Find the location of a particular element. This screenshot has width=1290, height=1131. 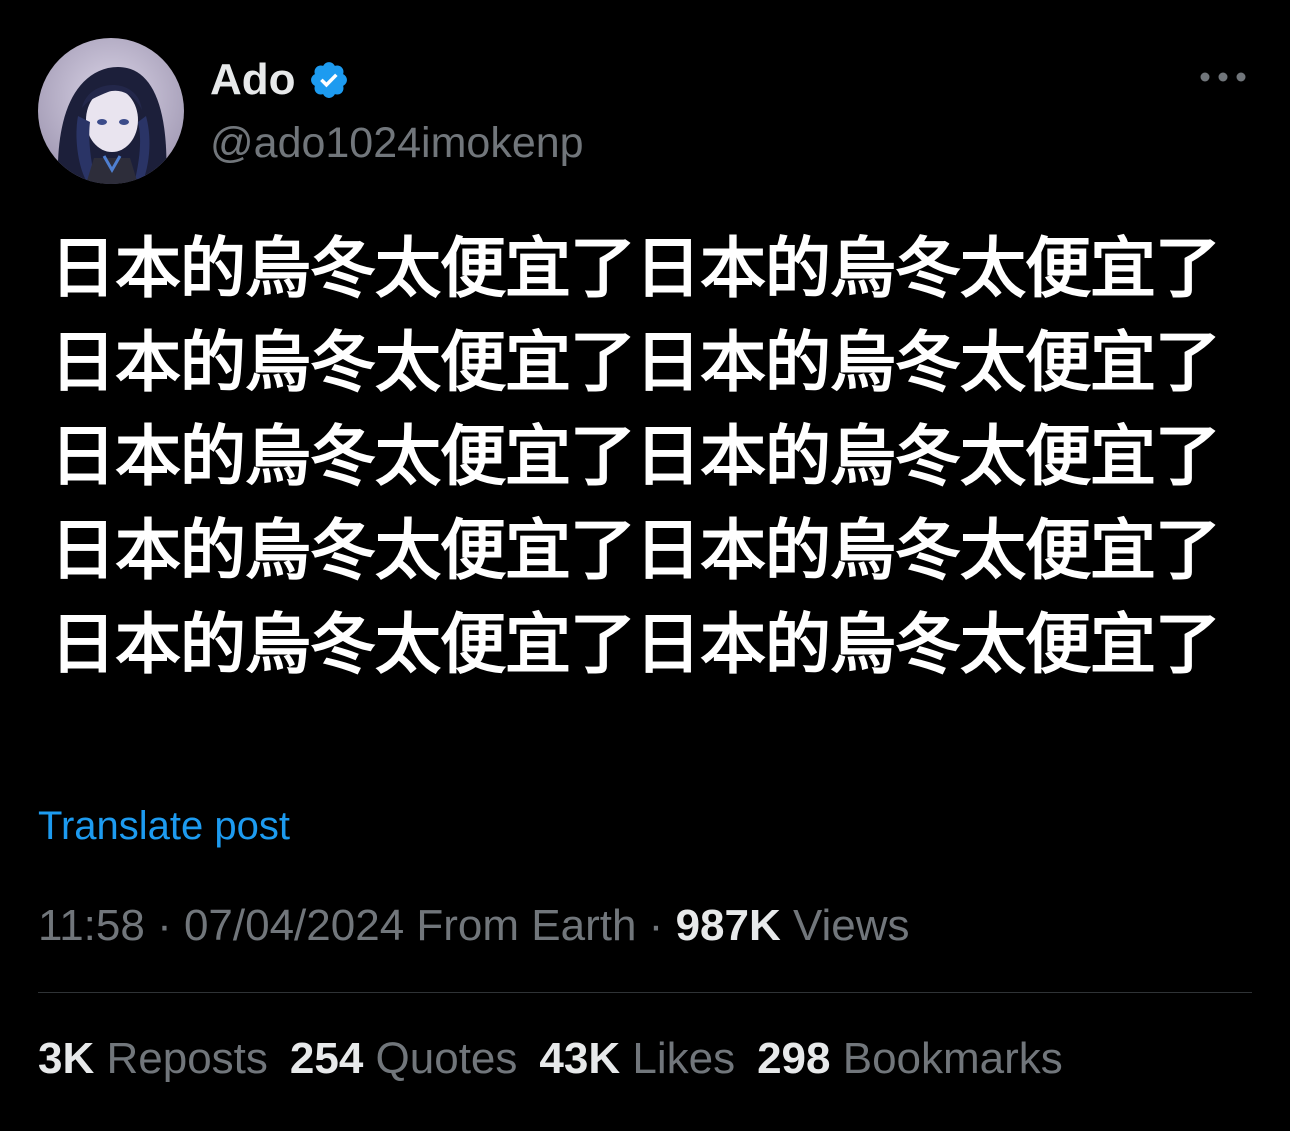

author-handle: @ado1024imokenp is located at coordinates (397, 143).